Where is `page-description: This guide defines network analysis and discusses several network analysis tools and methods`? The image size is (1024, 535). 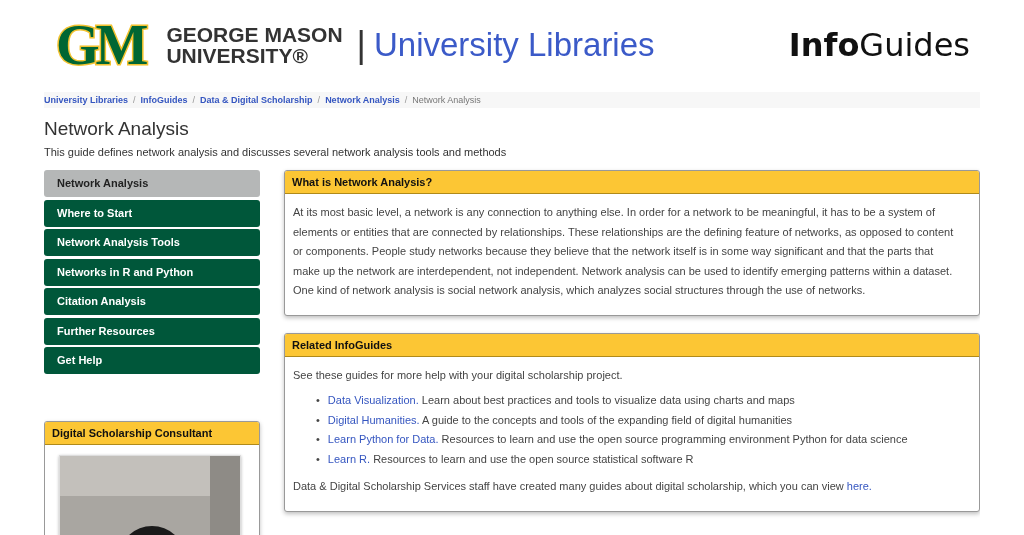 page-description: This guide defines network analysis and discusses several network analysis tools and methods is located at coordinates (276, 152).